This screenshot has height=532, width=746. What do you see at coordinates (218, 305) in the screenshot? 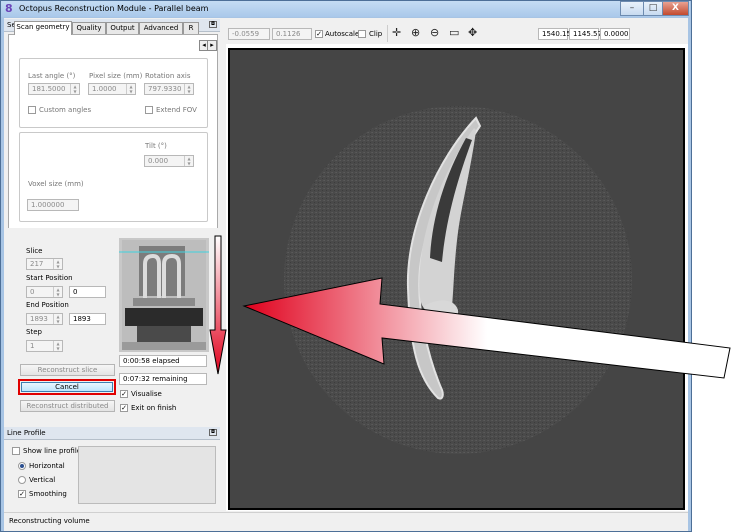
I see `vertical-annotation-arrow` at bounding box center [218, 305].